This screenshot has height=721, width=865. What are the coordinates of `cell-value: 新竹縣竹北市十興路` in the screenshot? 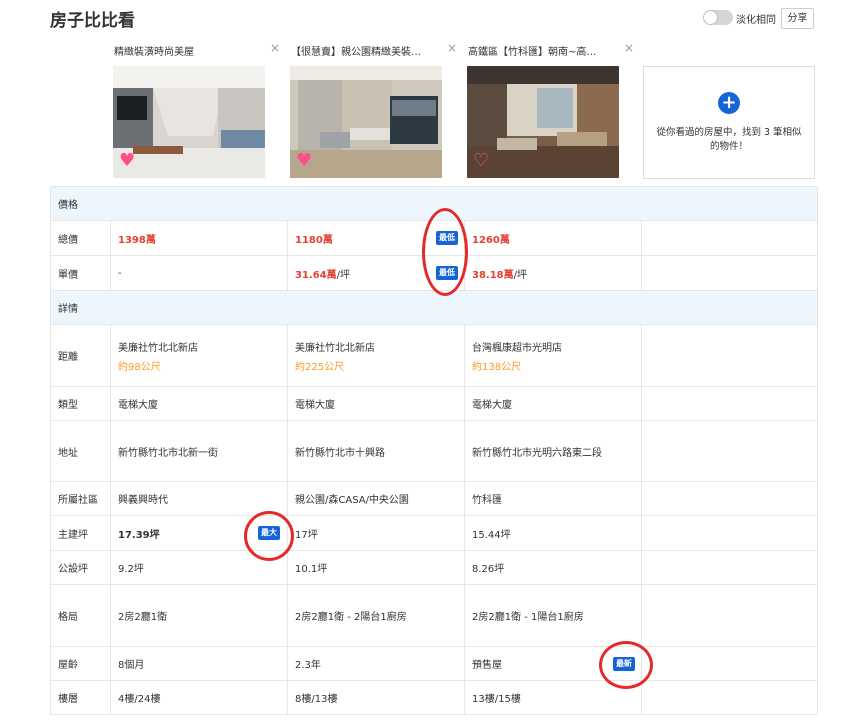 It's located at (376, 451).